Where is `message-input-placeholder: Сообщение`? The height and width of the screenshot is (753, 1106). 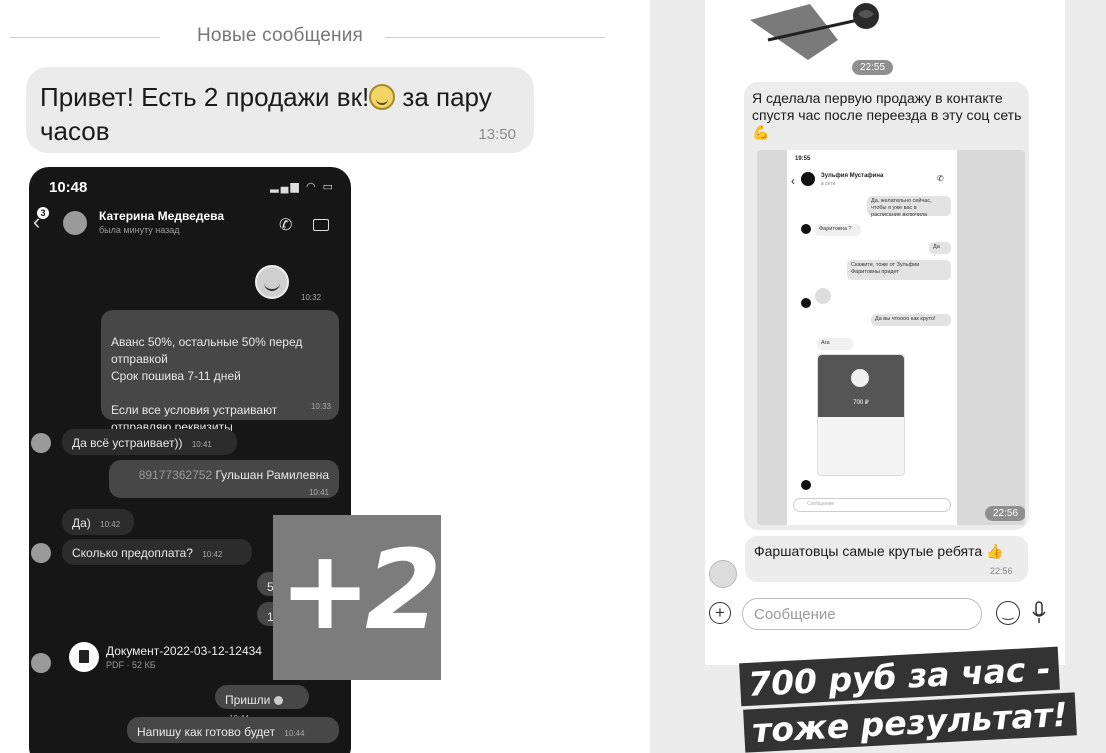 message-input-placeholder: Сообщение is located at coordinates (795, 614).